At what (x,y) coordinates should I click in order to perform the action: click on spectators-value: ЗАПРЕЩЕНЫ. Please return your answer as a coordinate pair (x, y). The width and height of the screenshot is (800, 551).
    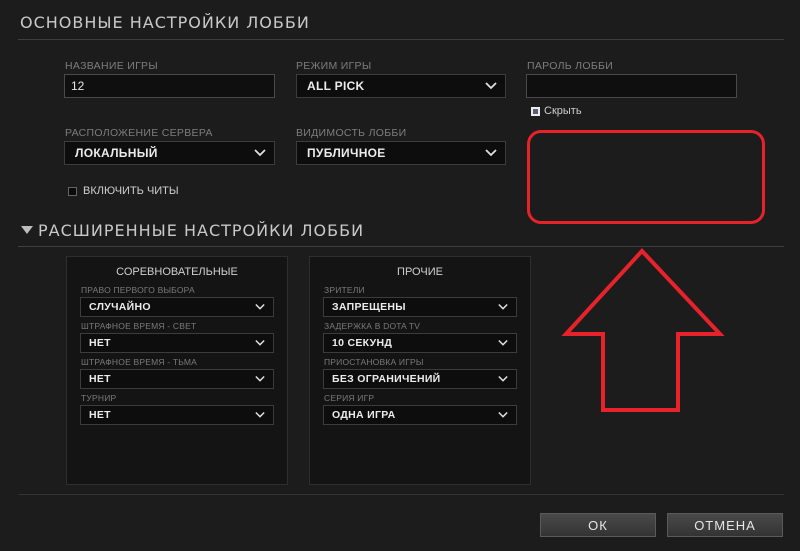
    Looking at the image, I should click on (369, 307).